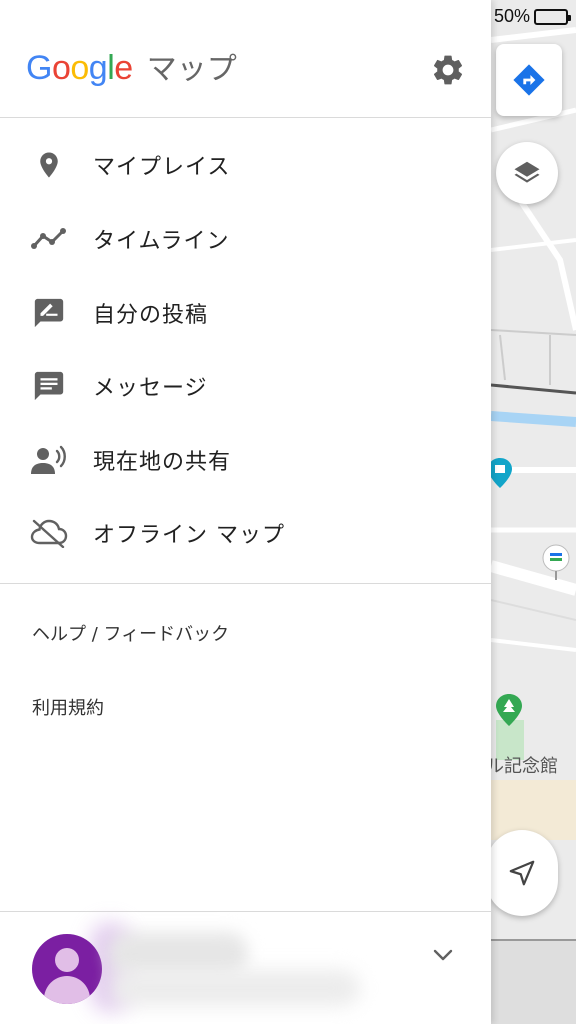 This screenshot has height=1024, width=576. I want to click on my-location-button, so click(522, 873).